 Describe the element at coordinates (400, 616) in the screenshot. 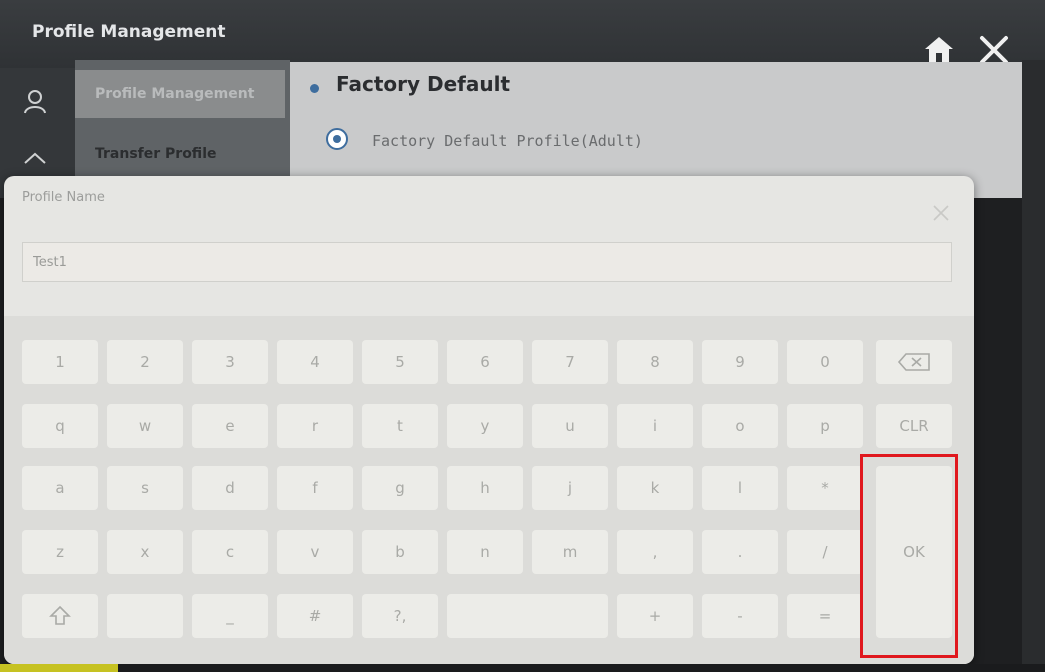

I see `key-question-comma: ?,` at that location.